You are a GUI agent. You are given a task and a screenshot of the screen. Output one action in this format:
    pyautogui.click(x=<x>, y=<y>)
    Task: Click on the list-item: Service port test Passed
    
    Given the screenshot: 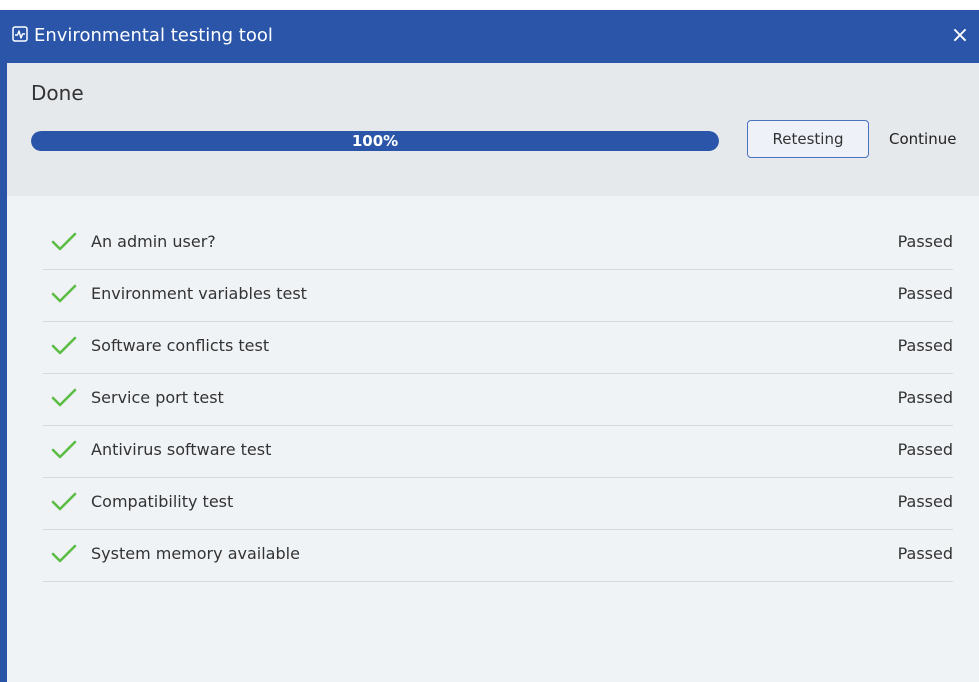 What is the action you would take?
    pyautogui.click(x=498, y=400)
    